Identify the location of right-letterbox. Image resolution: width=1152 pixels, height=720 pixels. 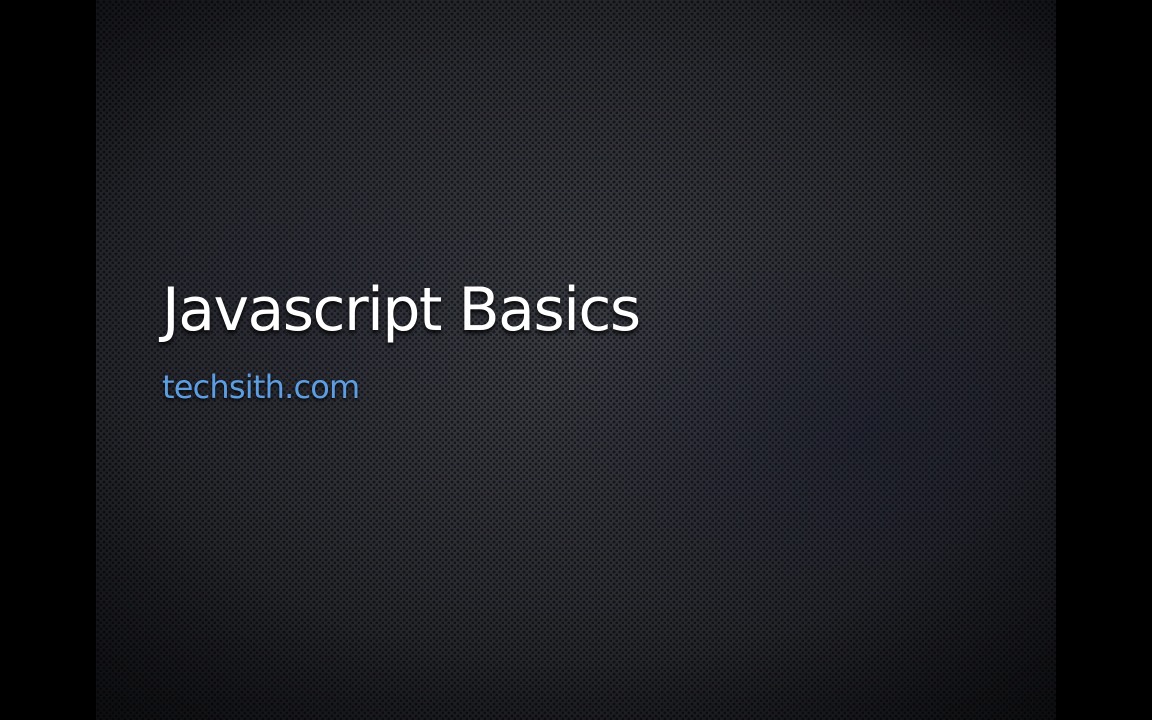
(1104, 360).